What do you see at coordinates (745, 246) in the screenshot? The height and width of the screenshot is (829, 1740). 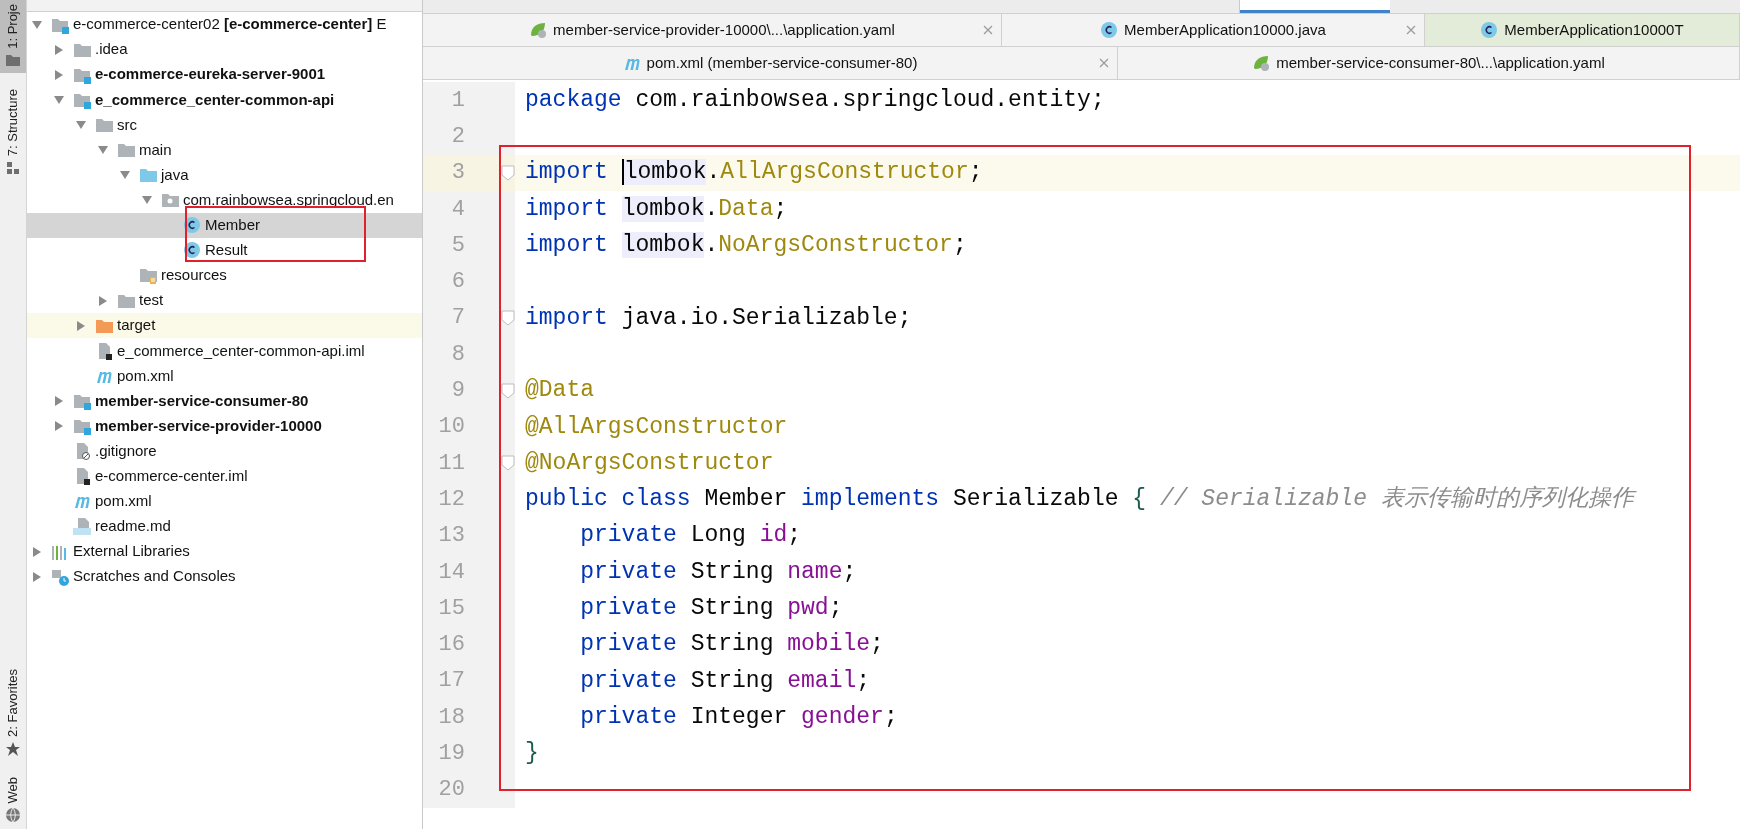 I see `code-line: import lombok.NoArgsConstructor;` at bounding box center [745, 246].